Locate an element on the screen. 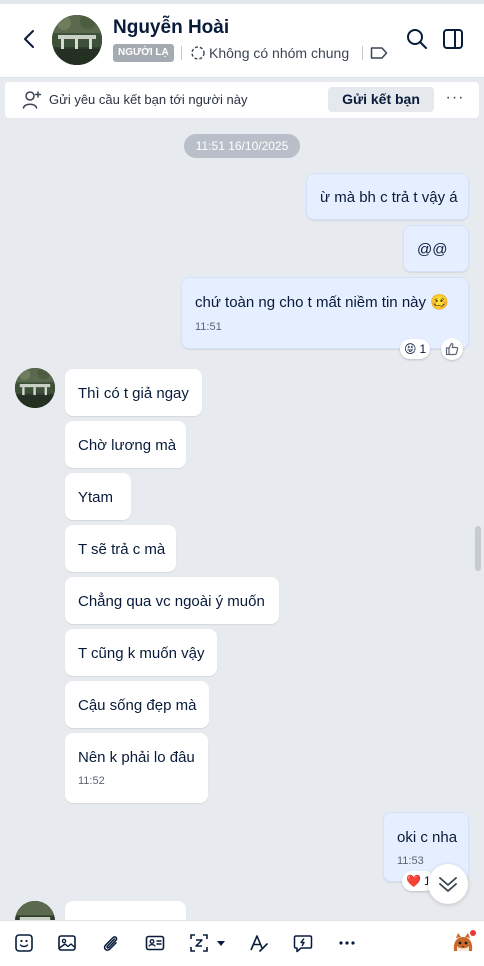 The width and height of the screenshot is (484, 966). double-chevron-down-icon is located at coordinates (448, 884).